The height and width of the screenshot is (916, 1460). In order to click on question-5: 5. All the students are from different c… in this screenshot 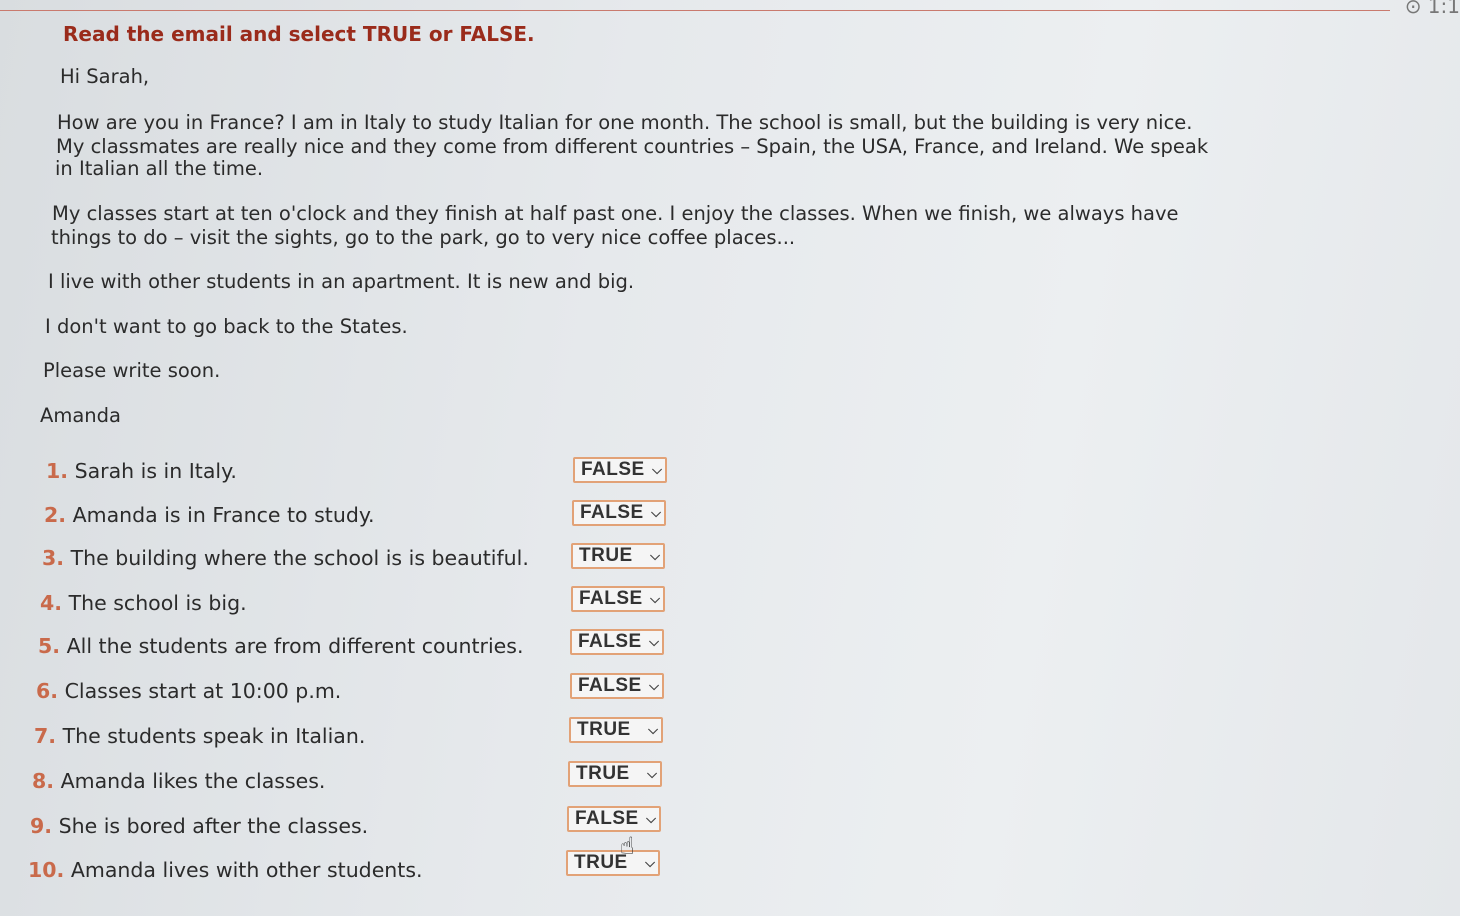, I will do `click(281, 646)`.